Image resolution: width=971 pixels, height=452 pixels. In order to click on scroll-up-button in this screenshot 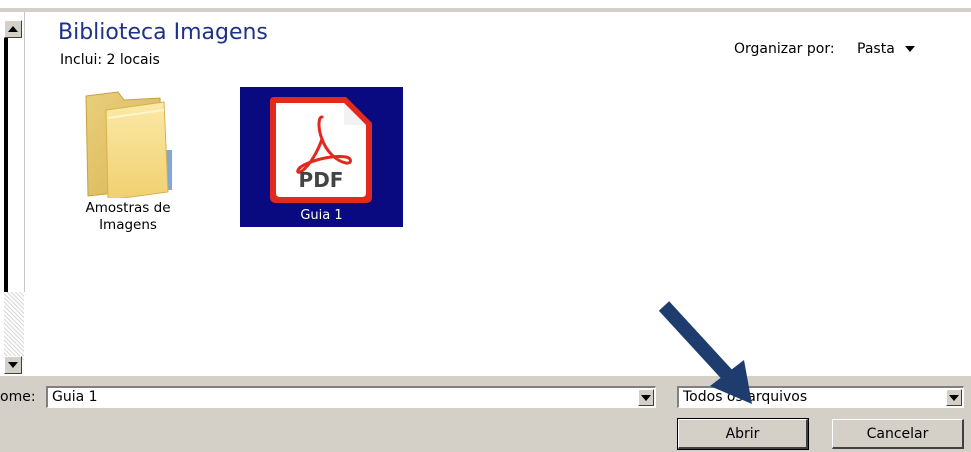, I will do `click(13, 29)`.